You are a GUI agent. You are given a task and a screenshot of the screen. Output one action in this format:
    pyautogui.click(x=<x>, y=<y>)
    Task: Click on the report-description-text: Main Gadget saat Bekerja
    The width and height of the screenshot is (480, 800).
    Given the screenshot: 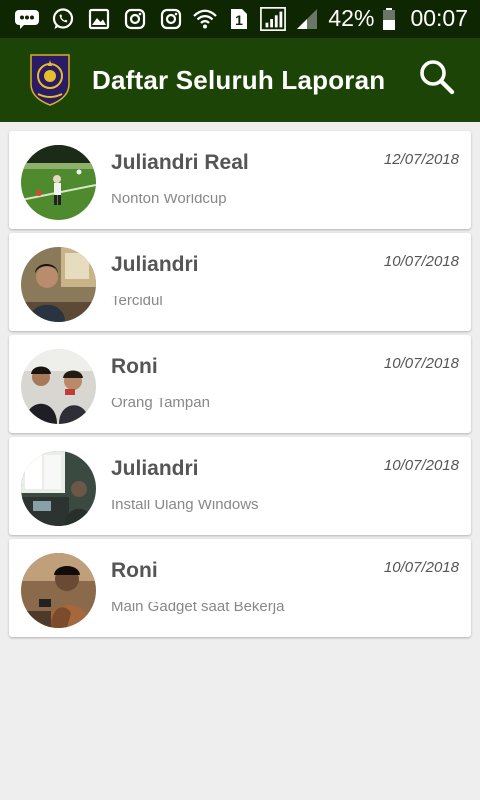 What is the action you would take?
    pyautogui.click(x=198, y=608)
    